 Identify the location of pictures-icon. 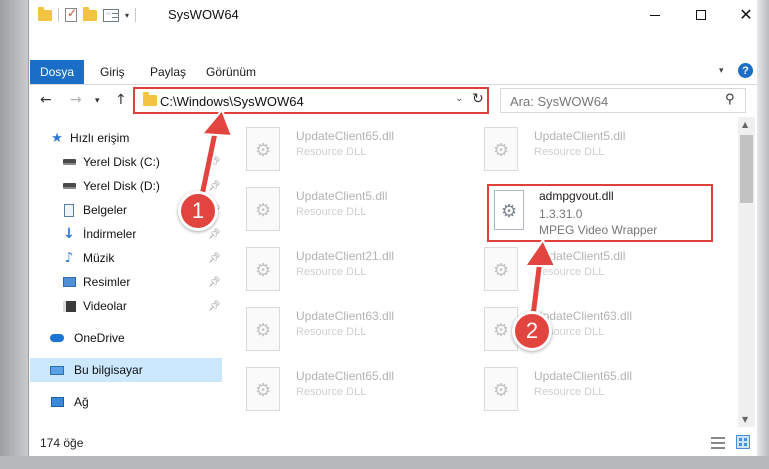
(69, 282).